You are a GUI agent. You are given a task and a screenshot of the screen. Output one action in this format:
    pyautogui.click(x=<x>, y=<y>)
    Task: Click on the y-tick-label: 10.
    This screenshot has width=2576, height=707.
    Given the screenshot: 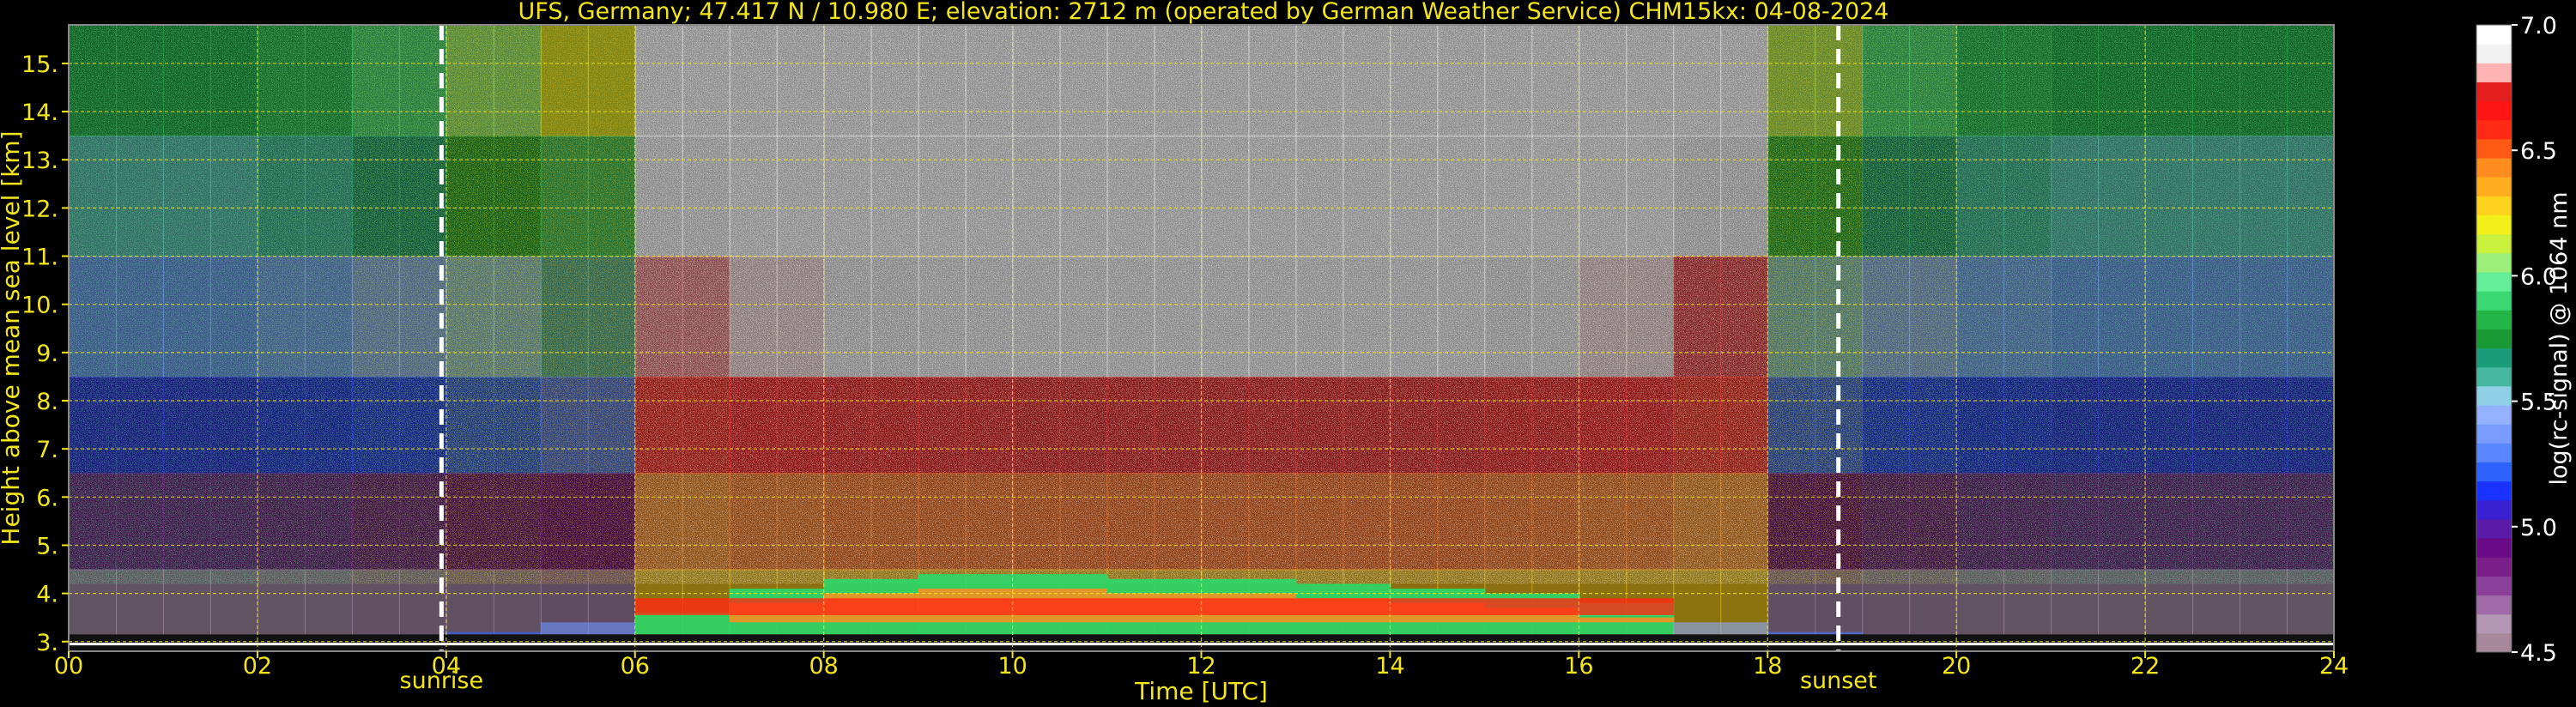 What is the action you would take?
    pyautogui.click(x=39, y=306)
    